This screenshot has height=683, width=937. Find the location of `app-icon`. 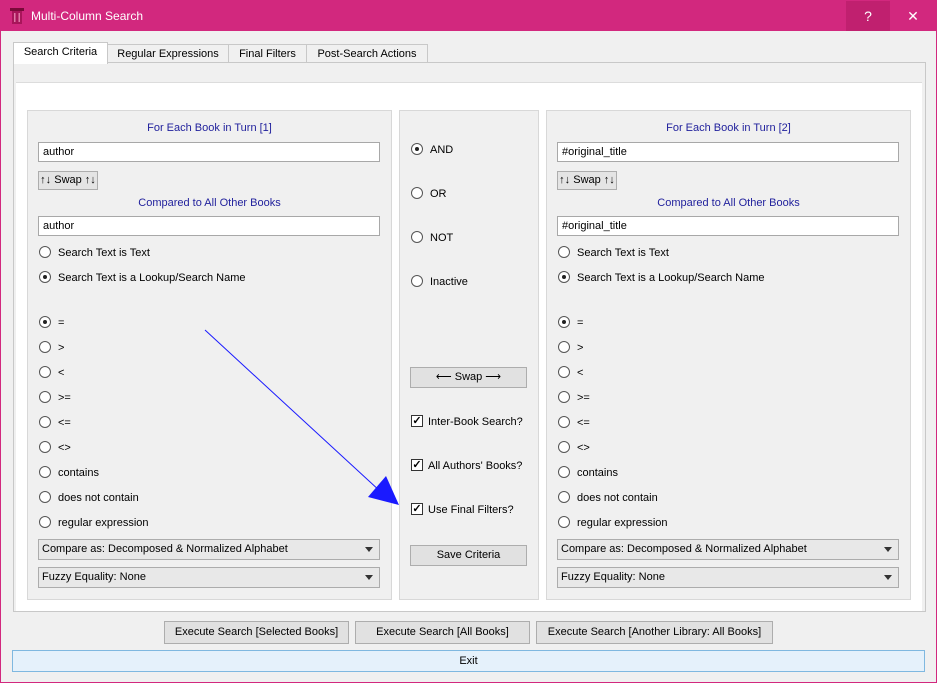

app-icon is located at coordinates (17, 16).